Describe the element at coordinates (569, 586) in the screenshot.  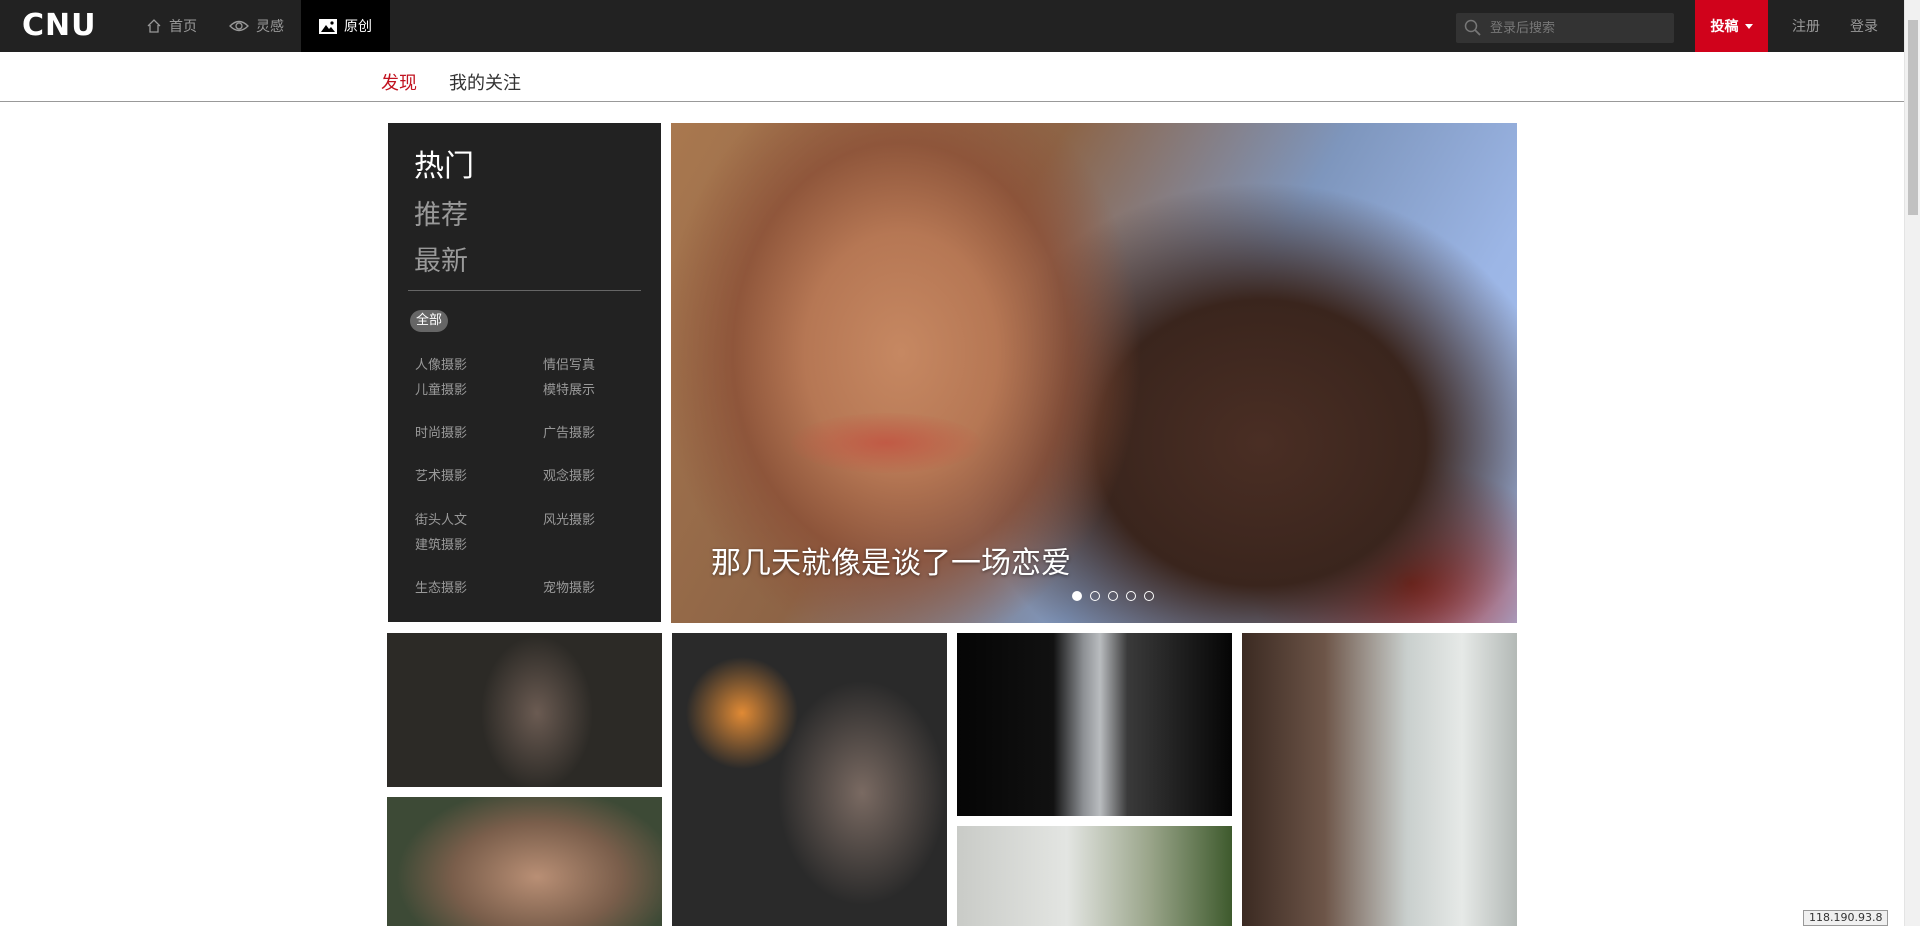
I see `category-pets: 宠物摄影` at that location.